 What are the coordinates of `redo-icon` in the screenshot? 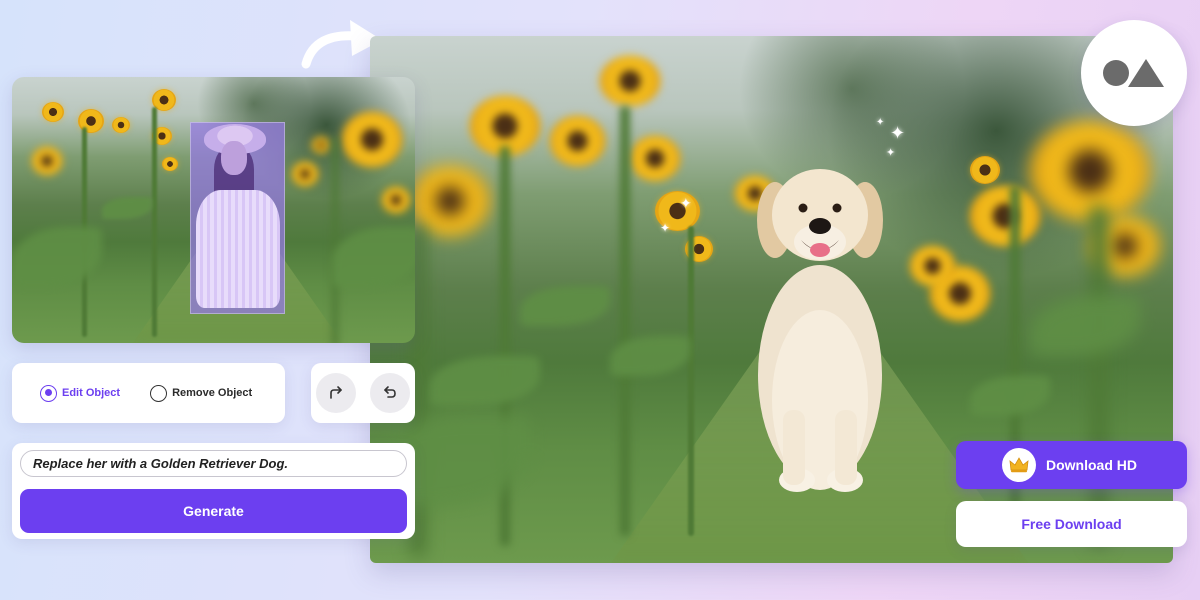 It's located at (336, 392).